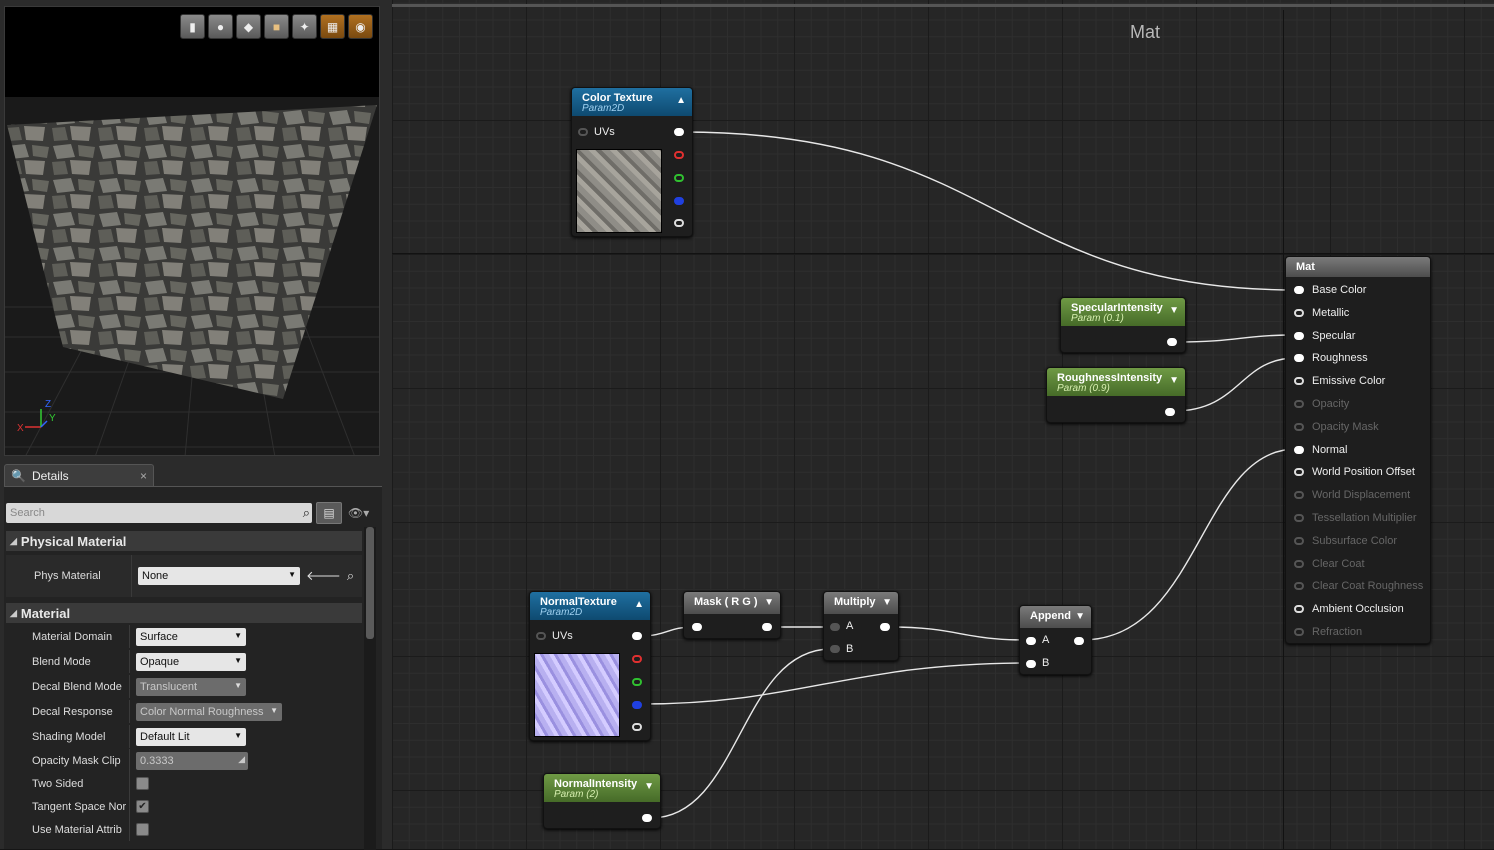  I want to click on two-sided-row: Two Sided, so click(184, 783).